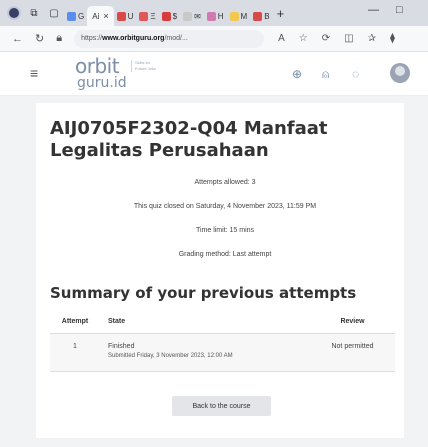 Image resolution: width=428 pixels, height=447 pixels. I want to click on read-aloud-icon: A, so click(281, 38).